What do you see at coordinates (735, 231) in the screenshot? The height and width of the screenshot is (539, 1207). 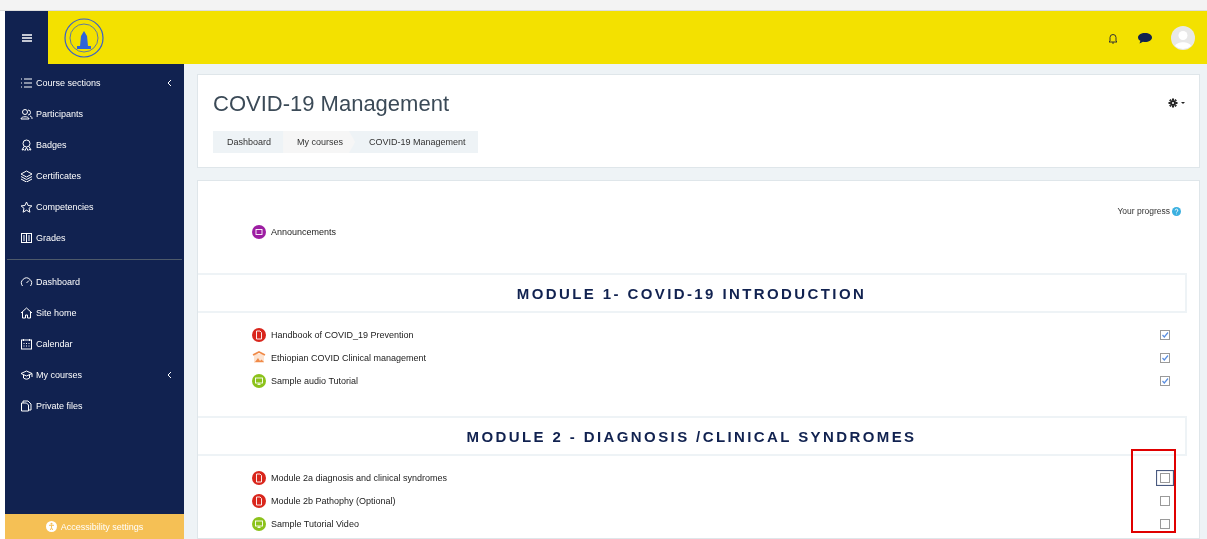 I see `activity-link: Announcements` at bounding box center [735, 231].